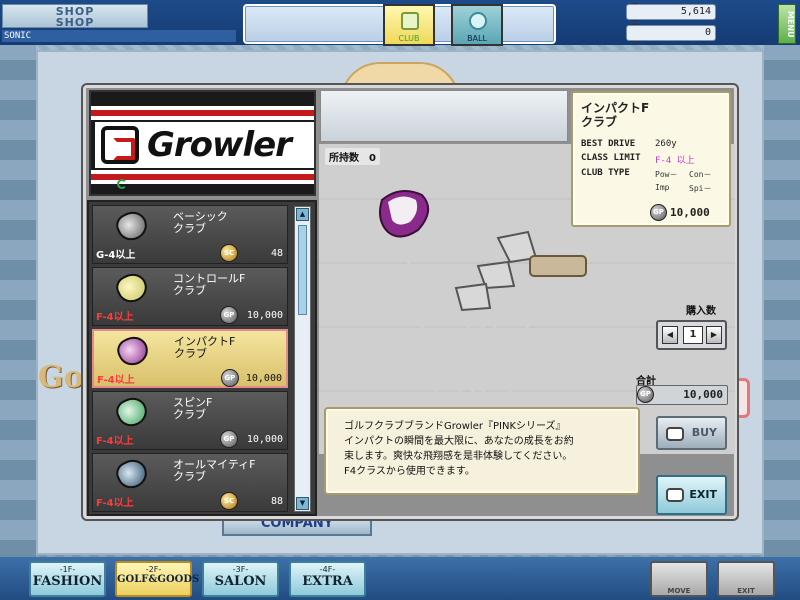 The width and height of the screenshot is (800, 600). What do you see at coordinates (703, 494) in the screenshot?
I see `exit-button-label: EXIT` at bounding box center [703, 494].